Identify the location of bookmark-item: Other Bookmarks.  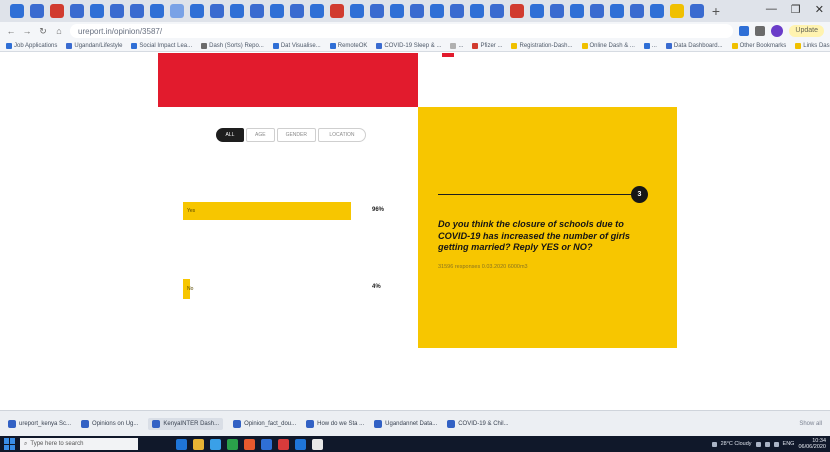
(758, 45).